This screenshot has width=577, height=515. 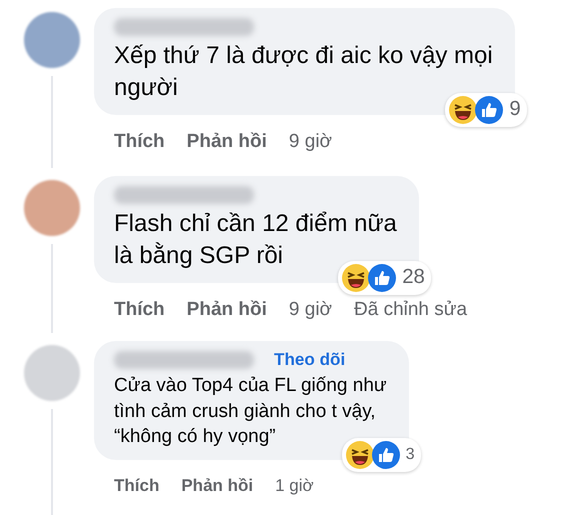 What do you see at coordinates (195, 437) in the screenshot?
I see `comment-text: “không có hy vọng”` at bounding box center [195, 437].